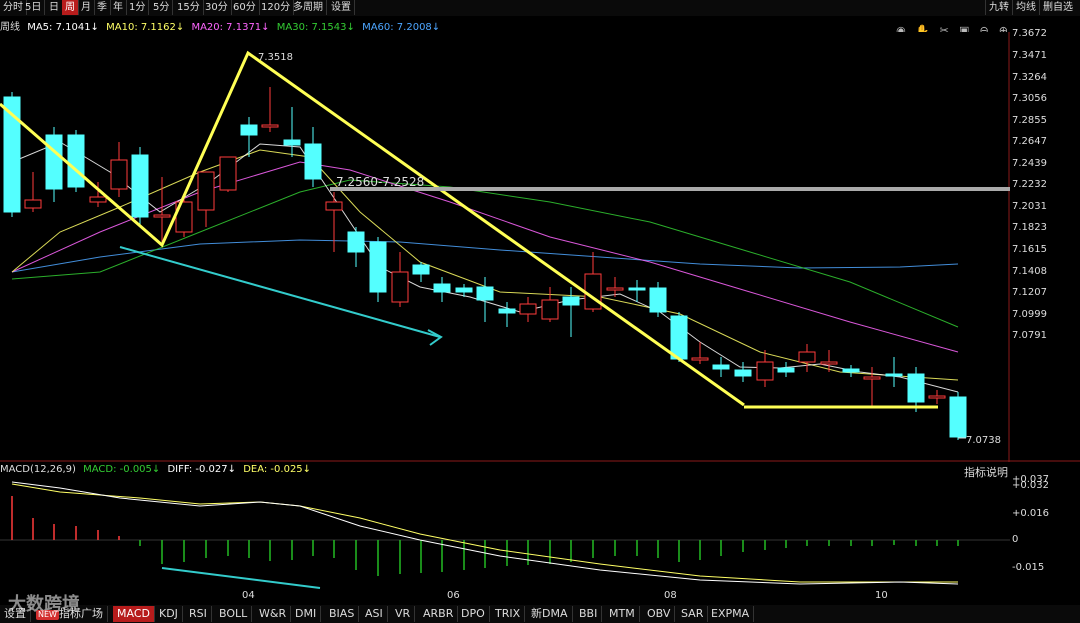 The image size is (1080, 623). Describe the element at coordinates (276, 7) in the screenshot. I see `period-12: 120分` at that location.